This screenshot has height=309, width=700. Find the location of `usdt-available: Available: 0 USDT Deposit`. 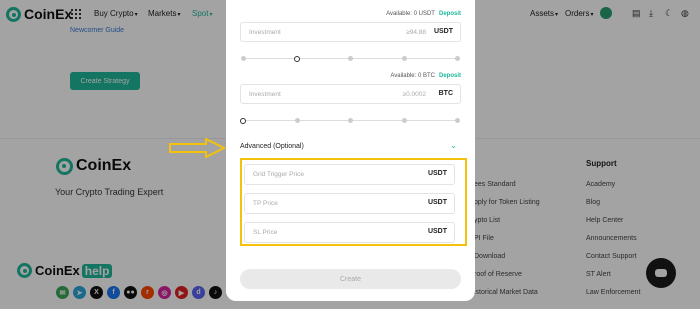

usdt-available: Available: 0 USDT Deposit is located at coordinates (423, 14).